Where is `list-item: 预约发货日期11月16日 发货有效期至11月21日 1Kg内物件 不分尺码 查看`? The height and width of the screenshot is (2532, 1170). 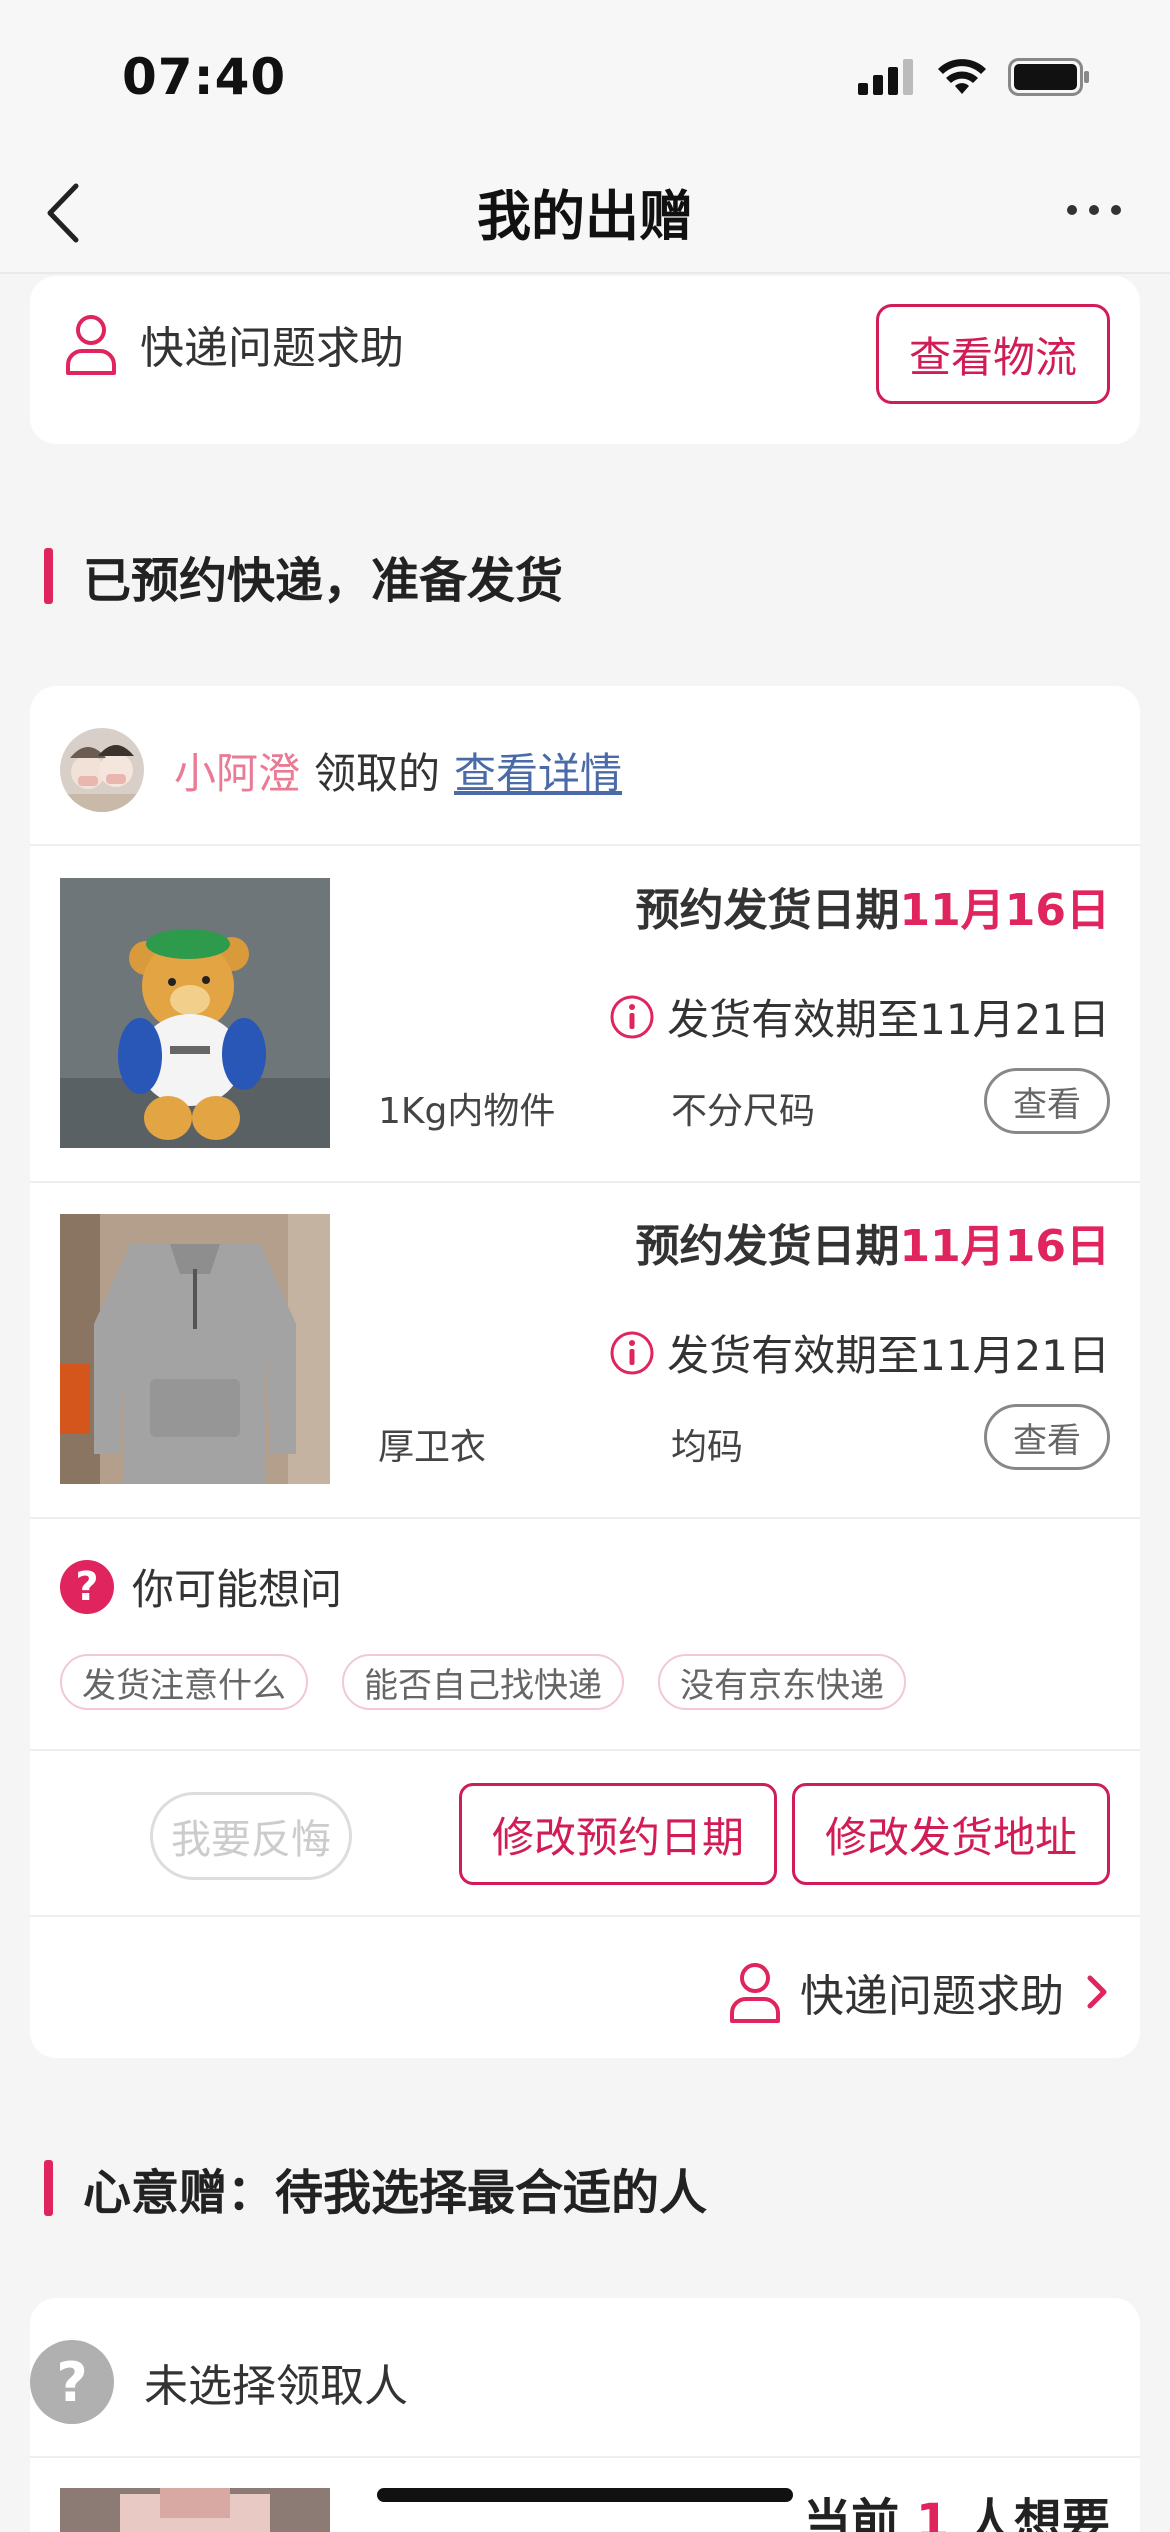
list-item: 预约发货日期11月16日 发货有效期至11月21日 1Kg内物件 不分尺码 查看 is located at coordinates (585, 1013).